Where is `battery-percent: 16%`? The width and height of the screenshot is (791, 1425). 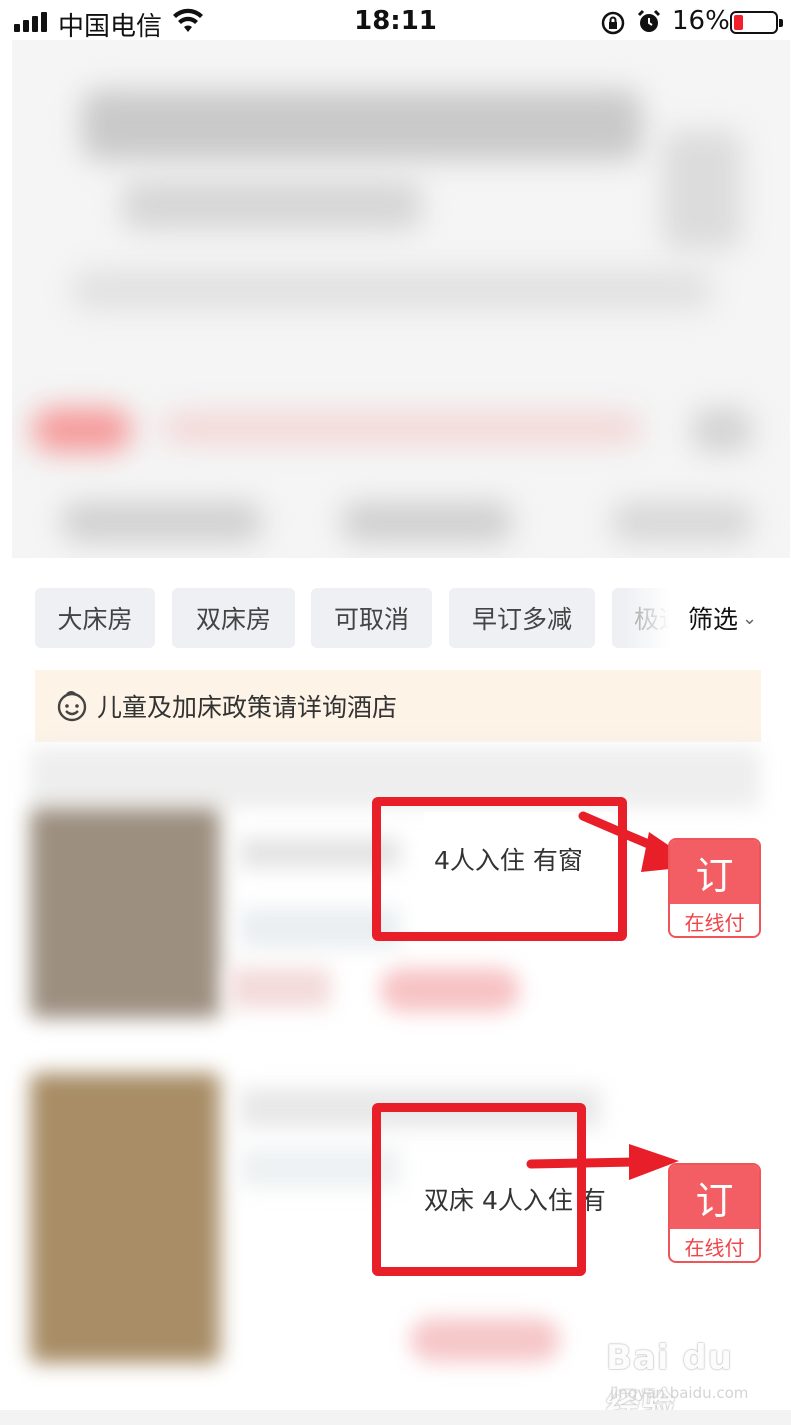
battery-percent: 16% is located at coordinates (701, 21).